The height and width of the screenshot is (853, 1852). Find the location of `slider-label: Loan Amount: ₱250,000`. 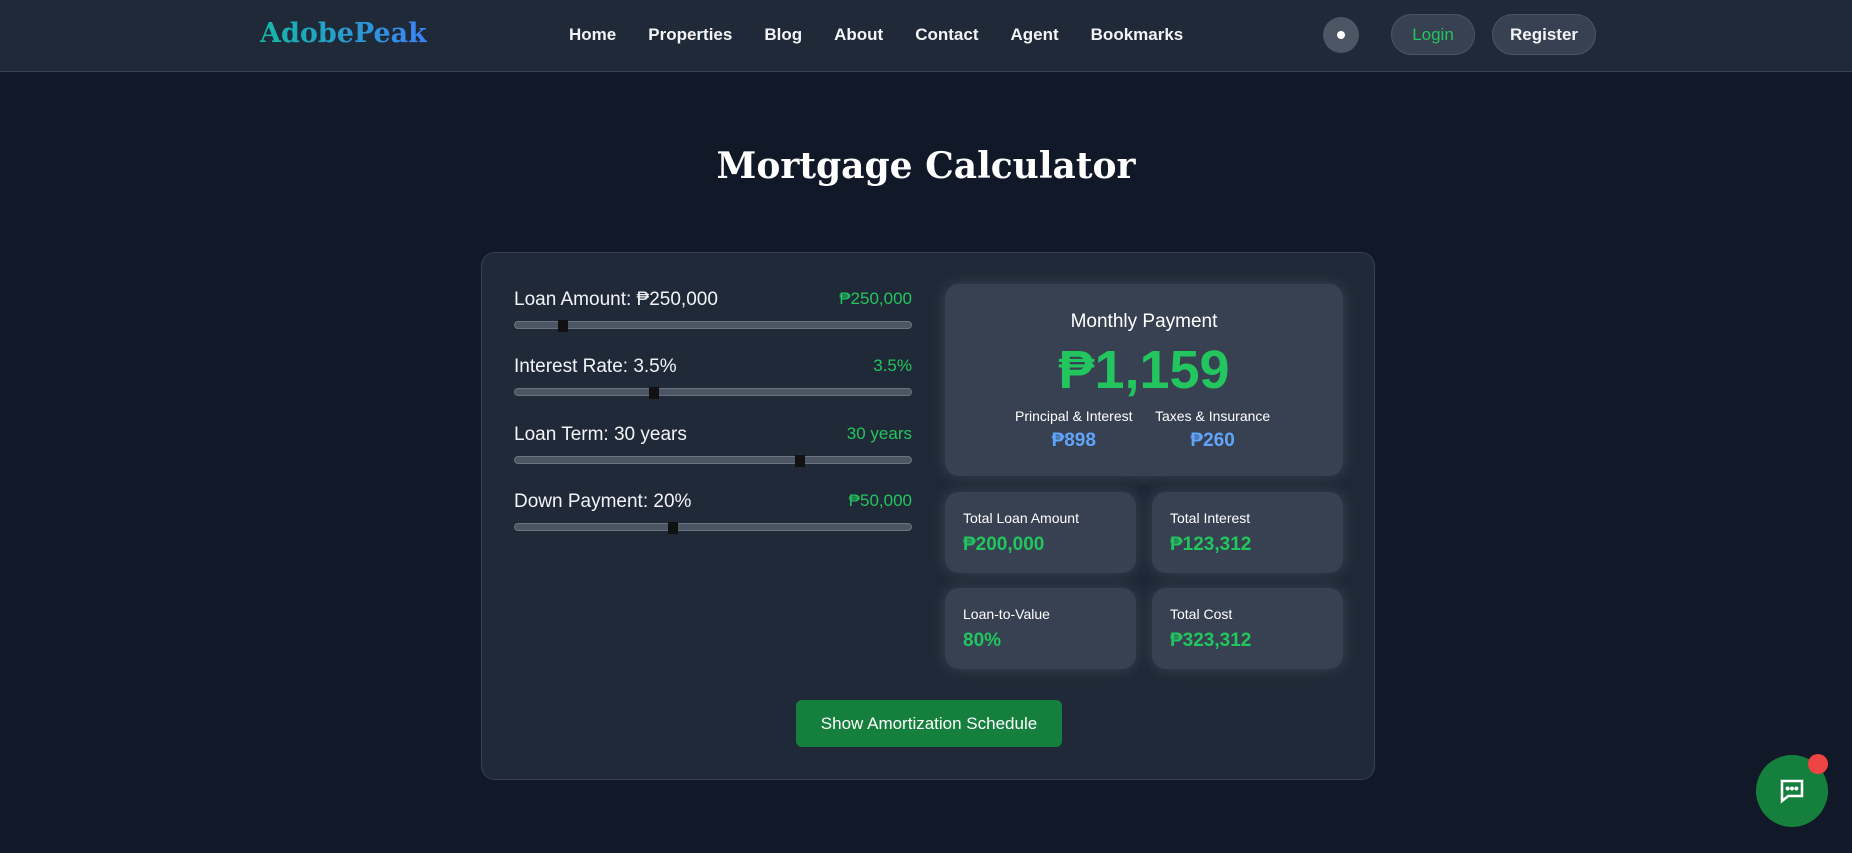

slider-label: Loan Amount: ₱250,000 is located at coordinates (616, 299).